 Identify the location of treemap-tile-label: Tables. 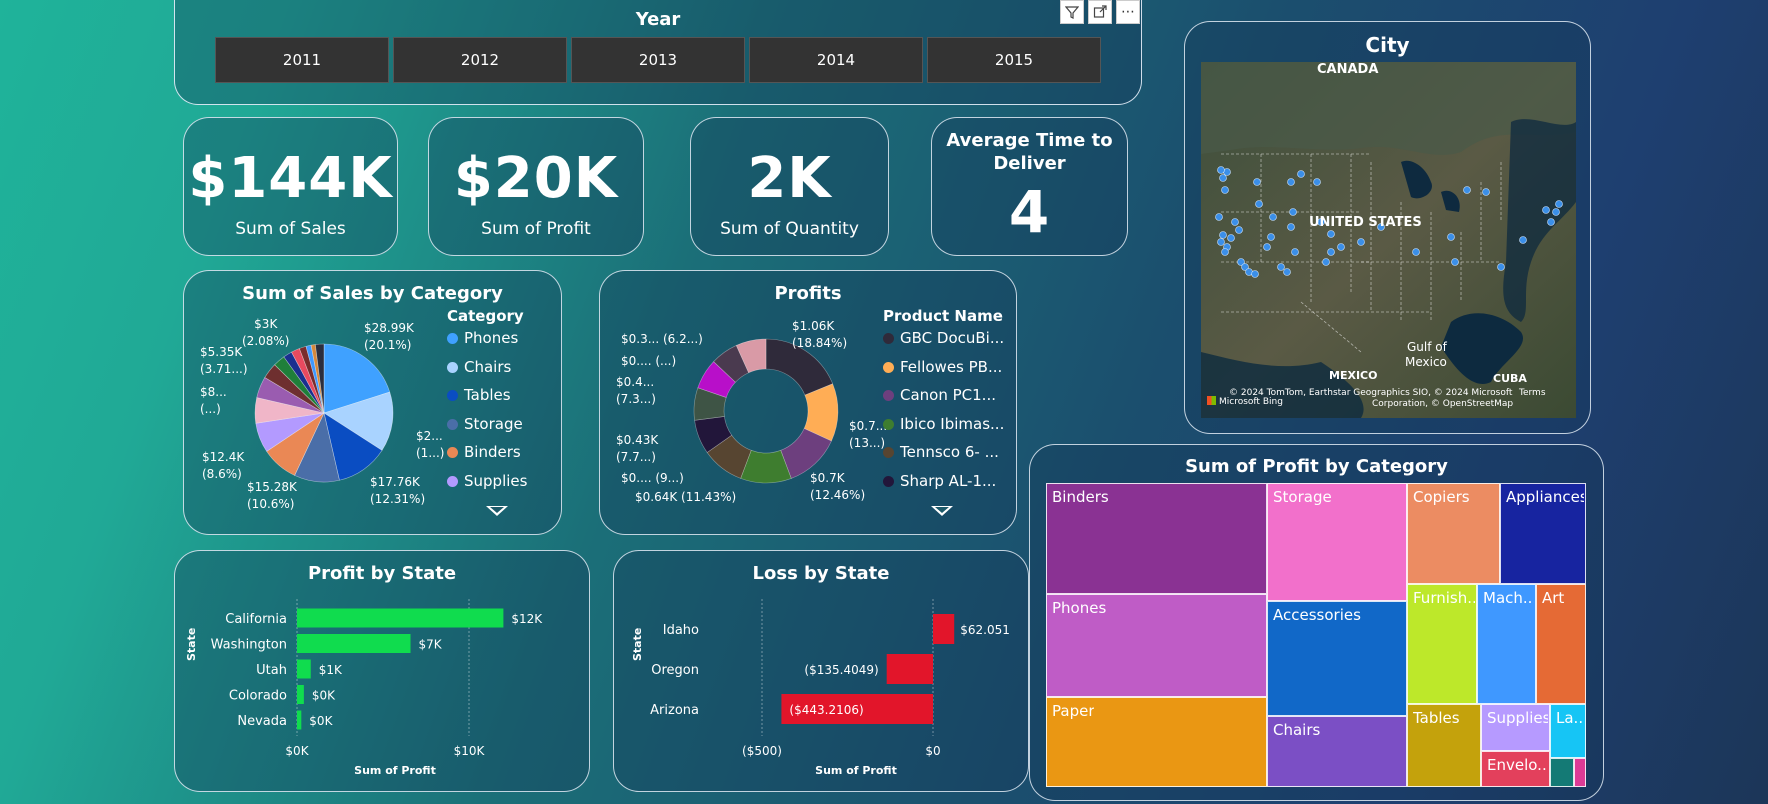
(1436, 718).